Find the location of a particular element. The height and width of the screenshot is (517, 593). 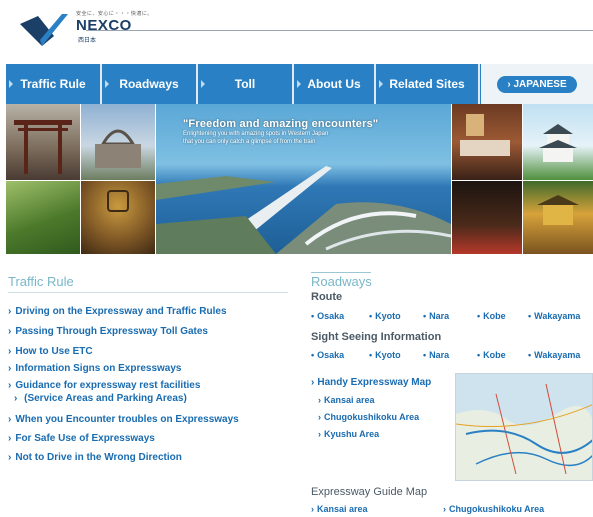

link-wrong-direction: Not to Drive in the Wrong Direction is located at coordinates (94, 457).